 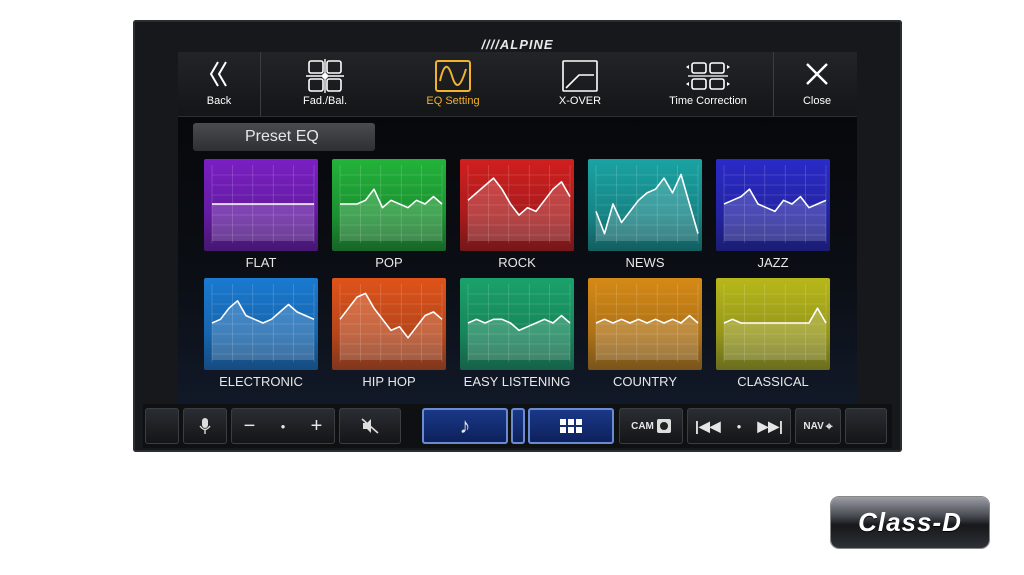 I want to click on left-knob-button, so click(x=162, y=426).